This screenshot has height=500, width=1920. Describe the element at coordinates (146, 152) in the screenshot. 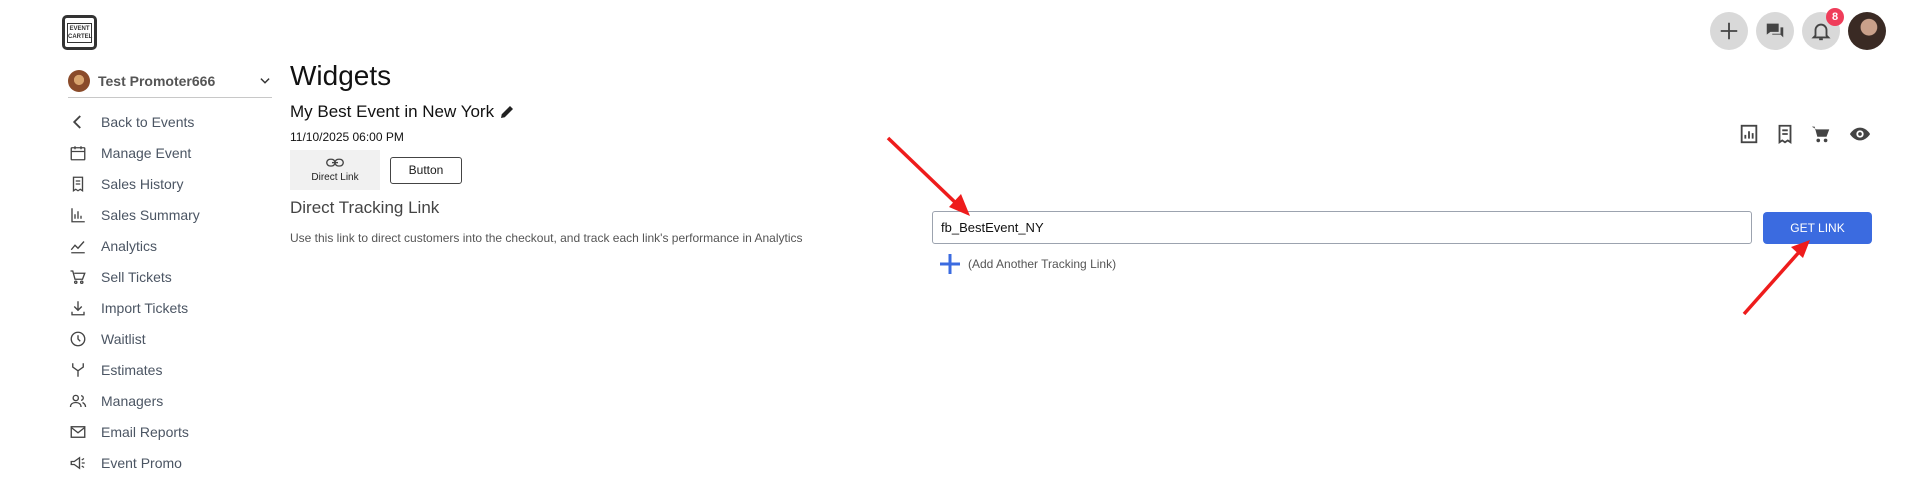

I see `sidebar-item-label: Manage Event` at that location.